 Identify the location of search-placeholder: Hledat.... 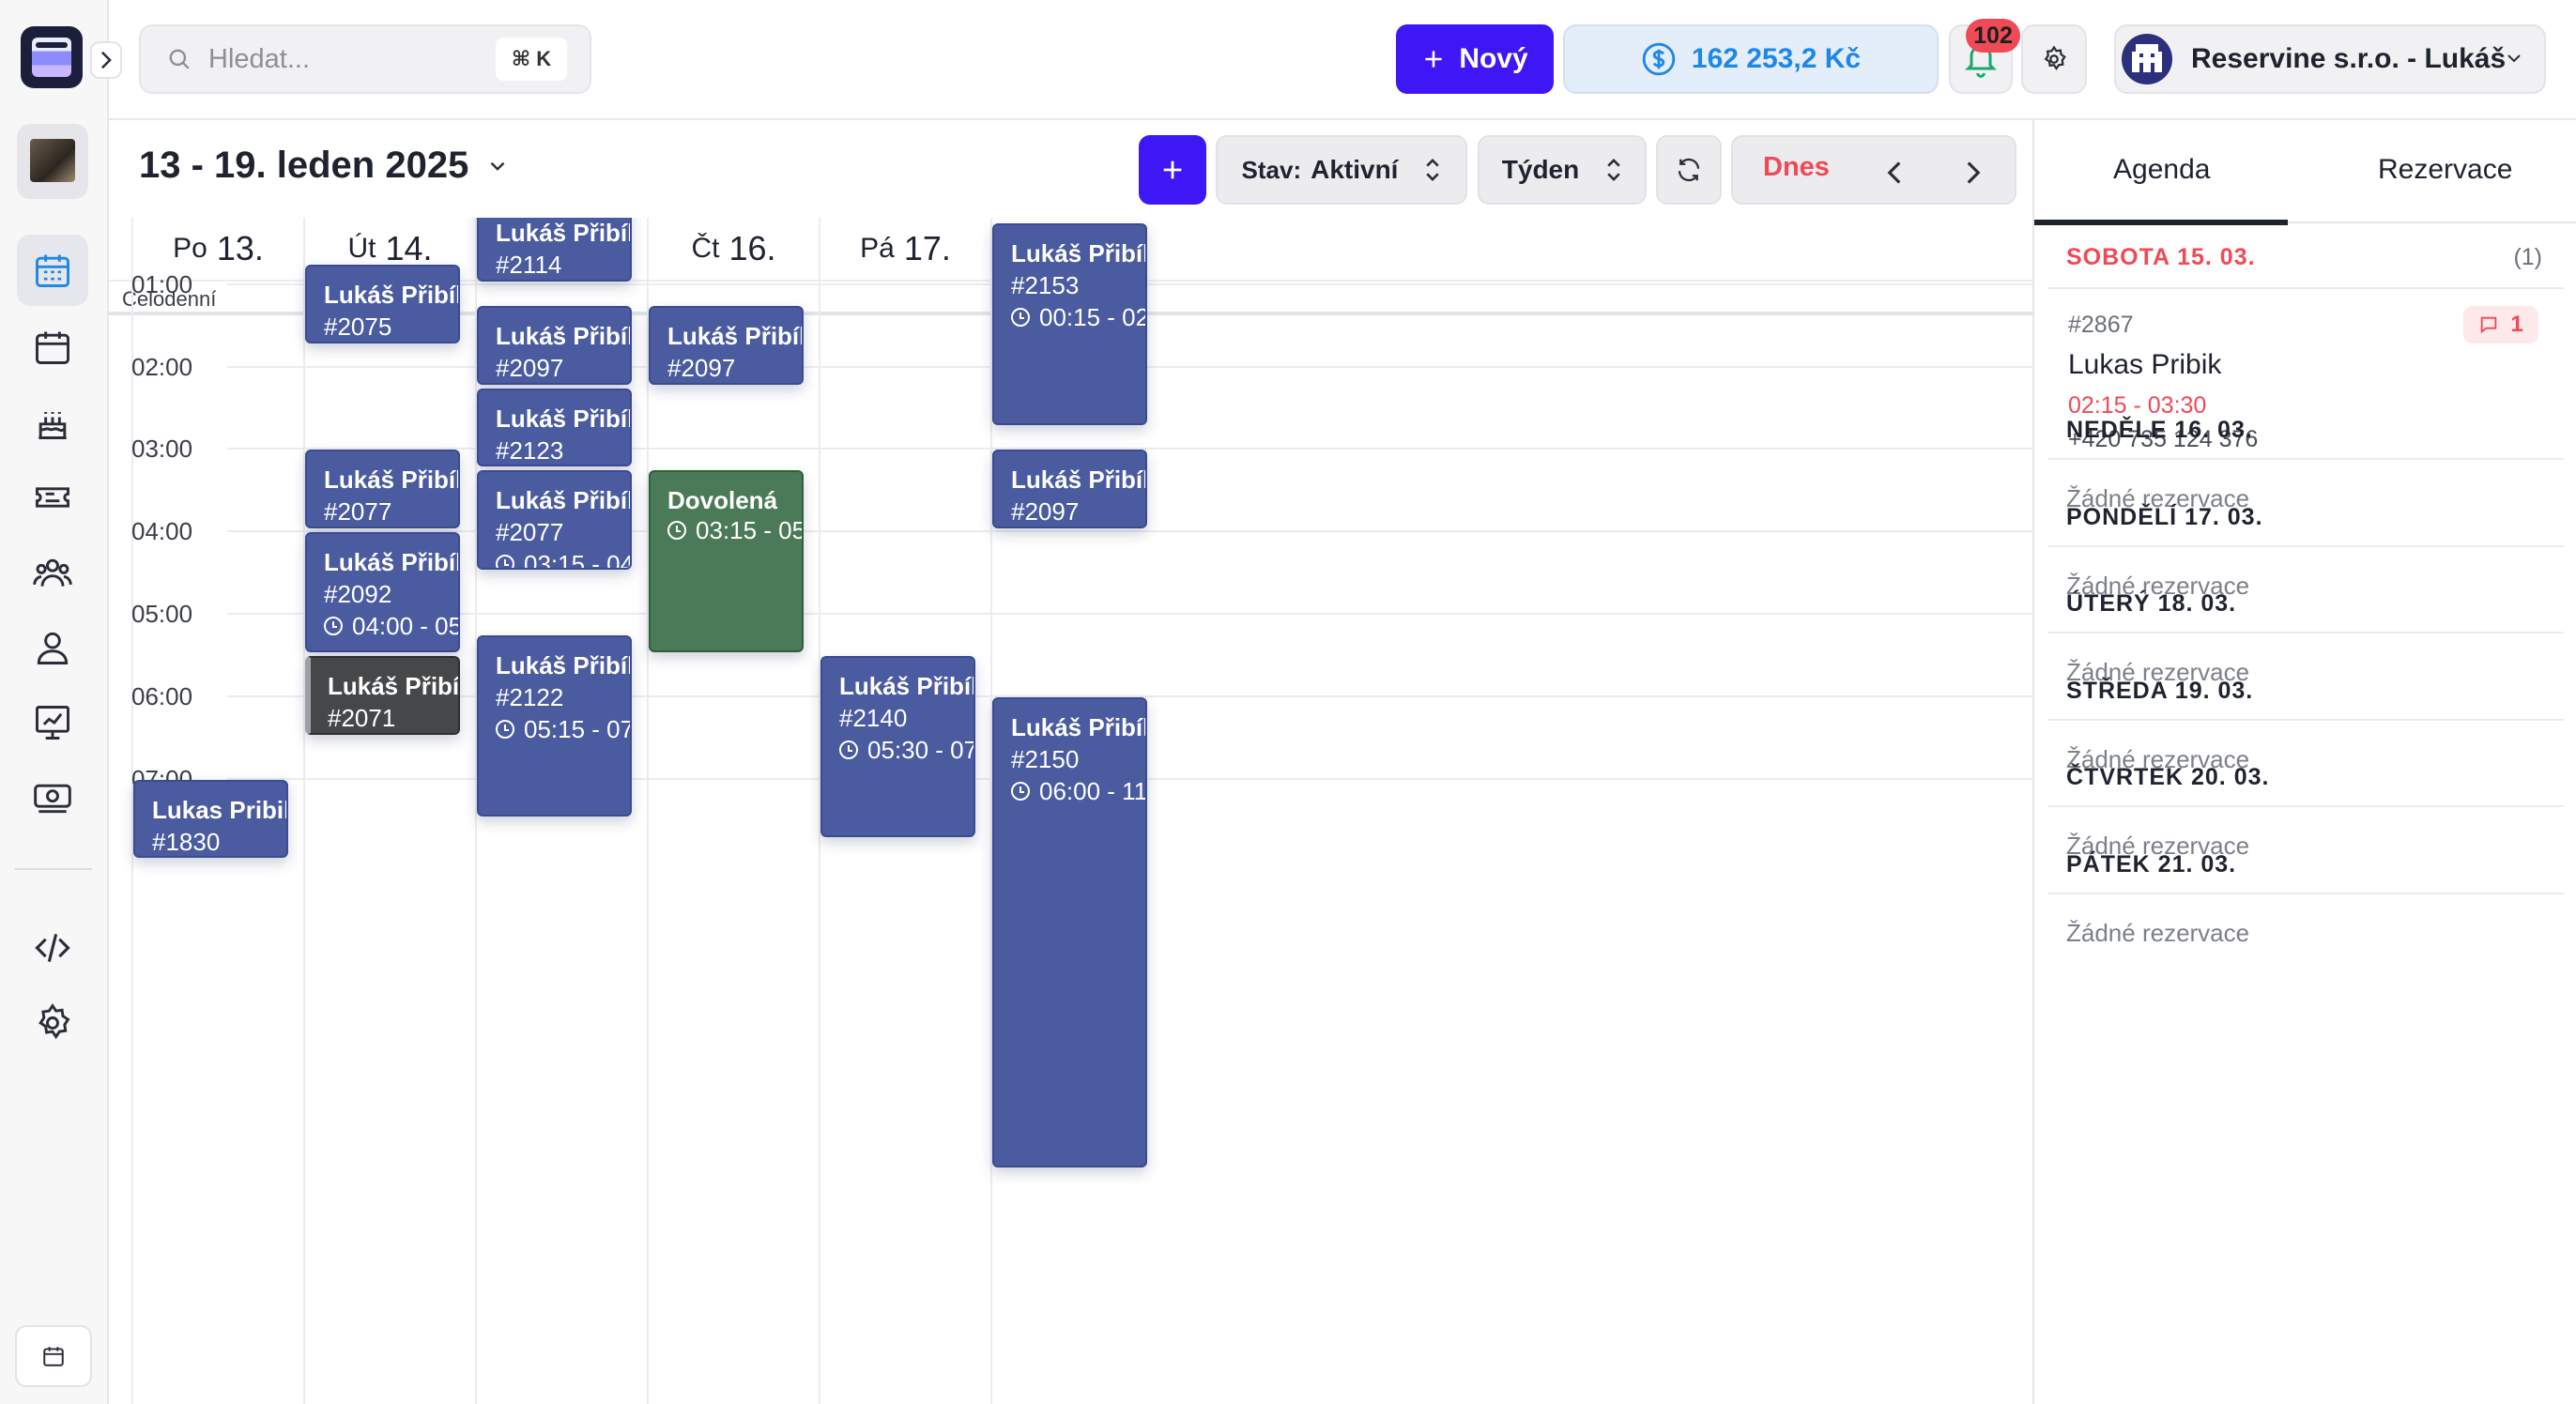
(259, 58).